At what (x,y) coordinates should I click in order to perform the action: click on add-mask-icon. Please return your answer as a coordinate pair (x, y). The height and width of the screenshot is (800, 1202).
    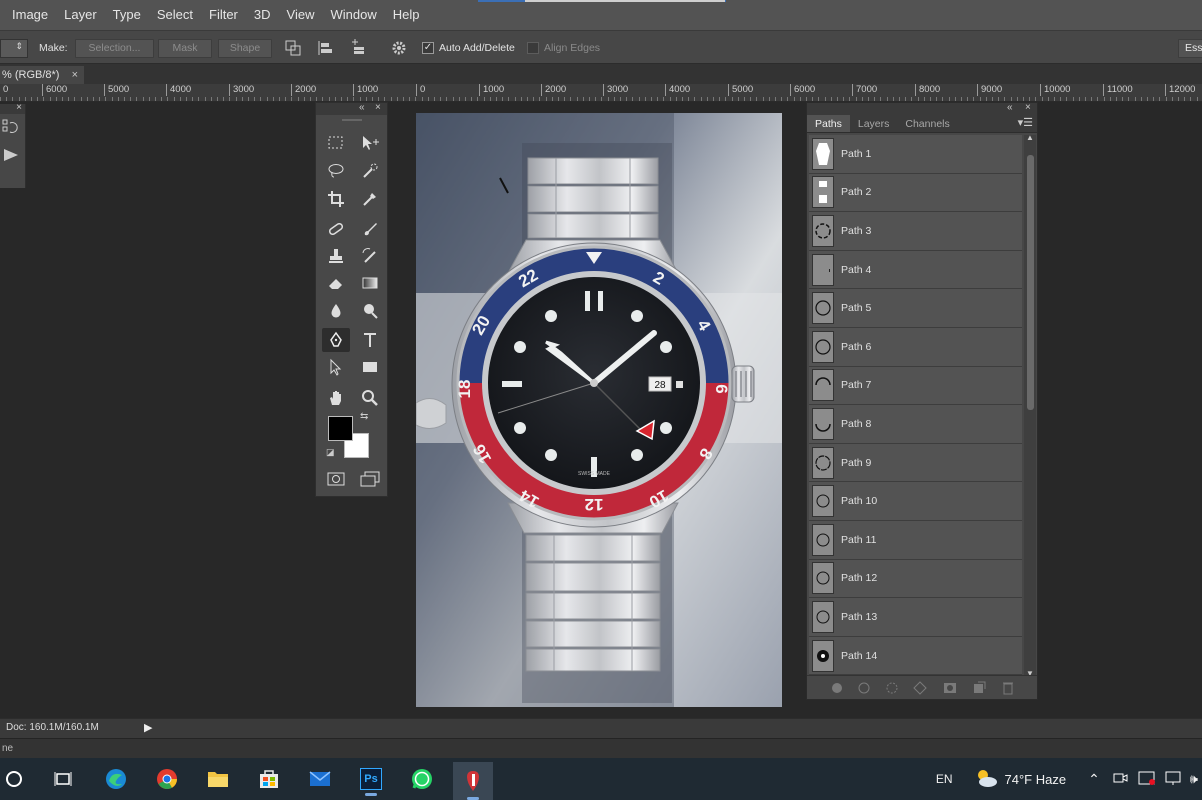
    Looking at the image, I should click on (950, 688).